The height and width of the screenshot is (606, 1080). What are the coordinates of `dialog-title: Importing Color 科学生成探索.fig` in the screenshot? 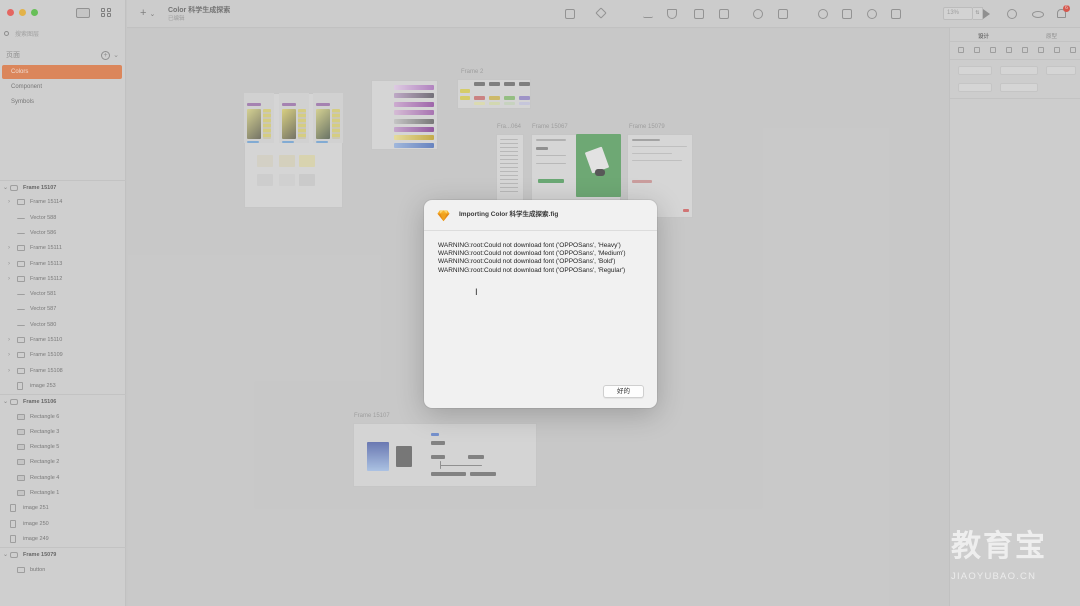 It's located at (509, 214).